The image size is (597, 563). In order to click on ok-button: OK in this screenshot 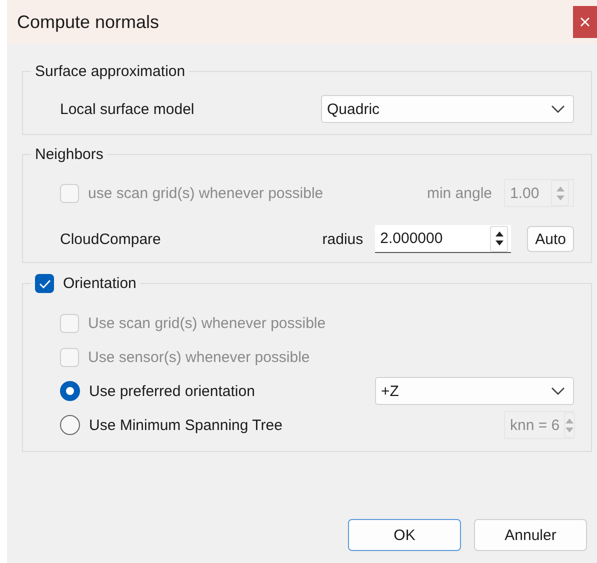, I will do `click(404, 535)`.